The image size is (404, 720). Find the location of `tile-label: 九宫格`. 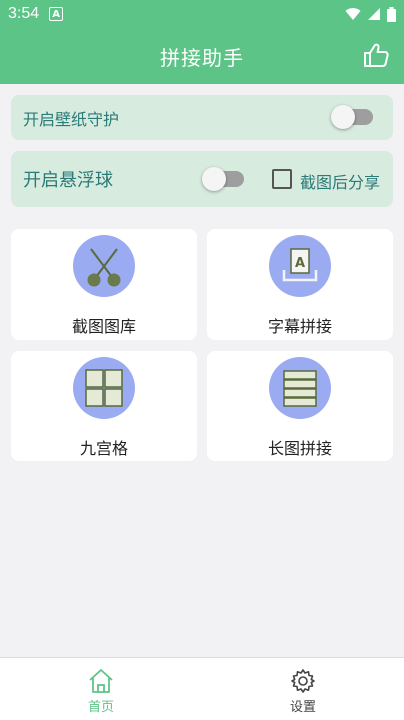

tile-label: 九宫格 is located at coordinates (103, 448).